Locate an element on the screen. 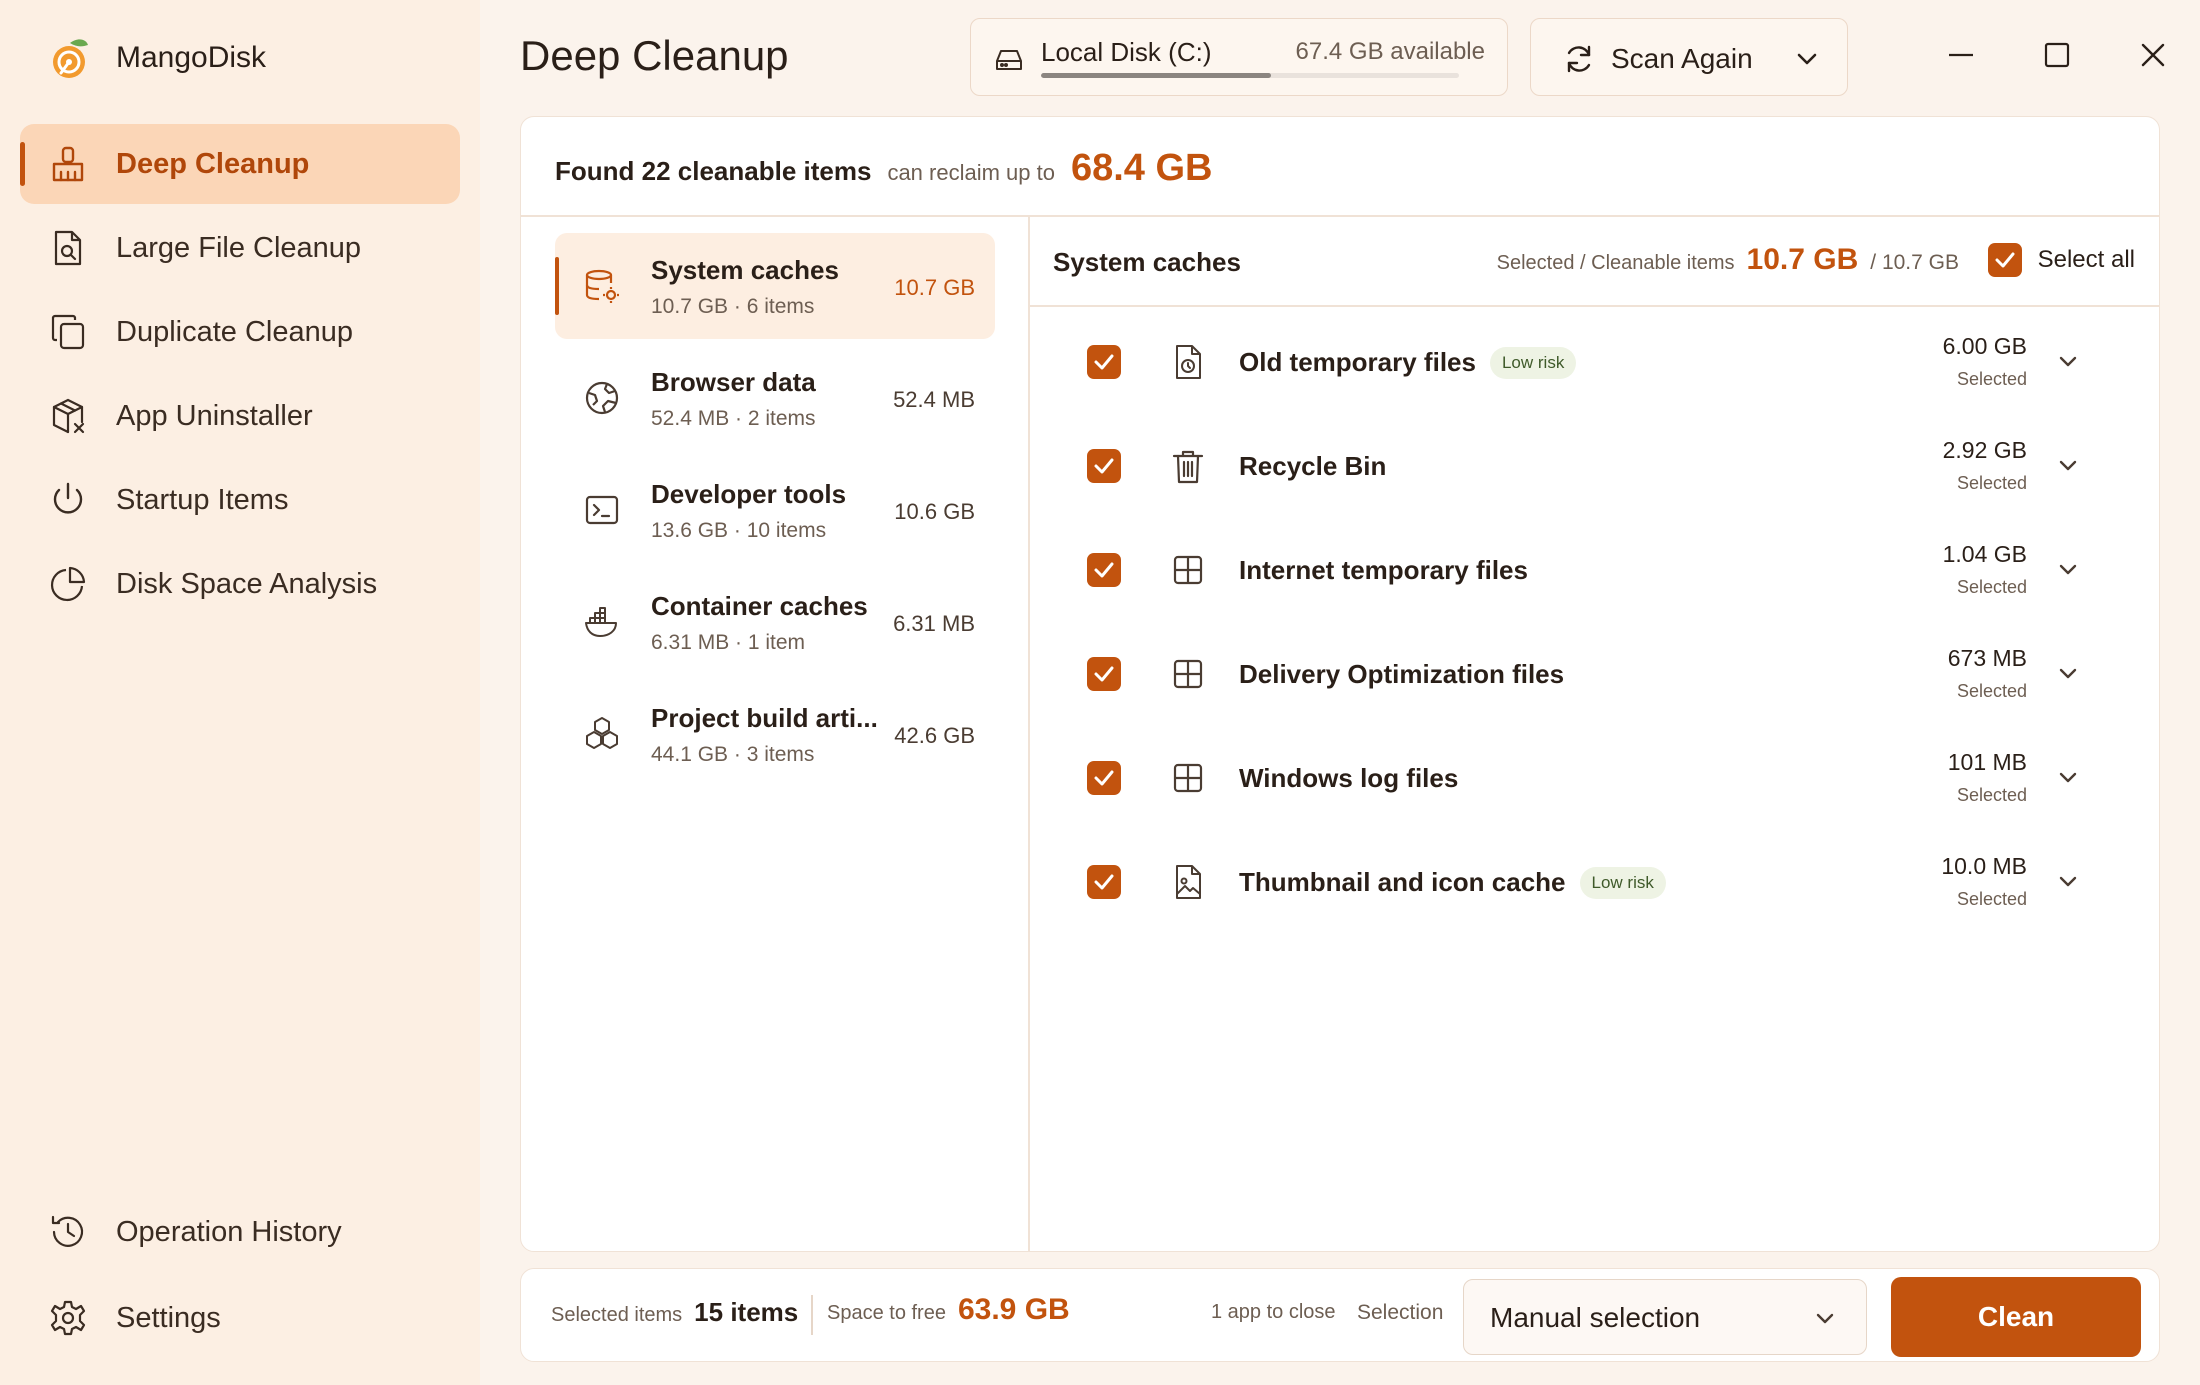 This screenshot has width=2200, height=1385. sidebar-item-label: Disk Space Analysis is located at coordinates (247, 583).